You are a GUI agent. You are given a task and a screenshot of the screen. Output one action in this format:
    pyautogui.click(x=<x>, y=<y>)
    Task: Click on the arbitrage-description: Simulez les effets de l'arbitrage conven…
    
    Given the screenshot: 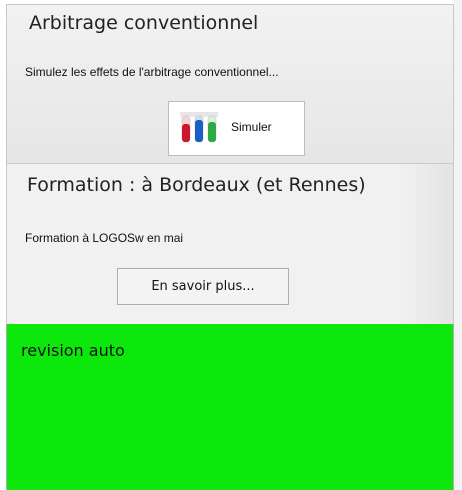 What is the action you would take?
    pyautogui.click(x=152, y=72)
    